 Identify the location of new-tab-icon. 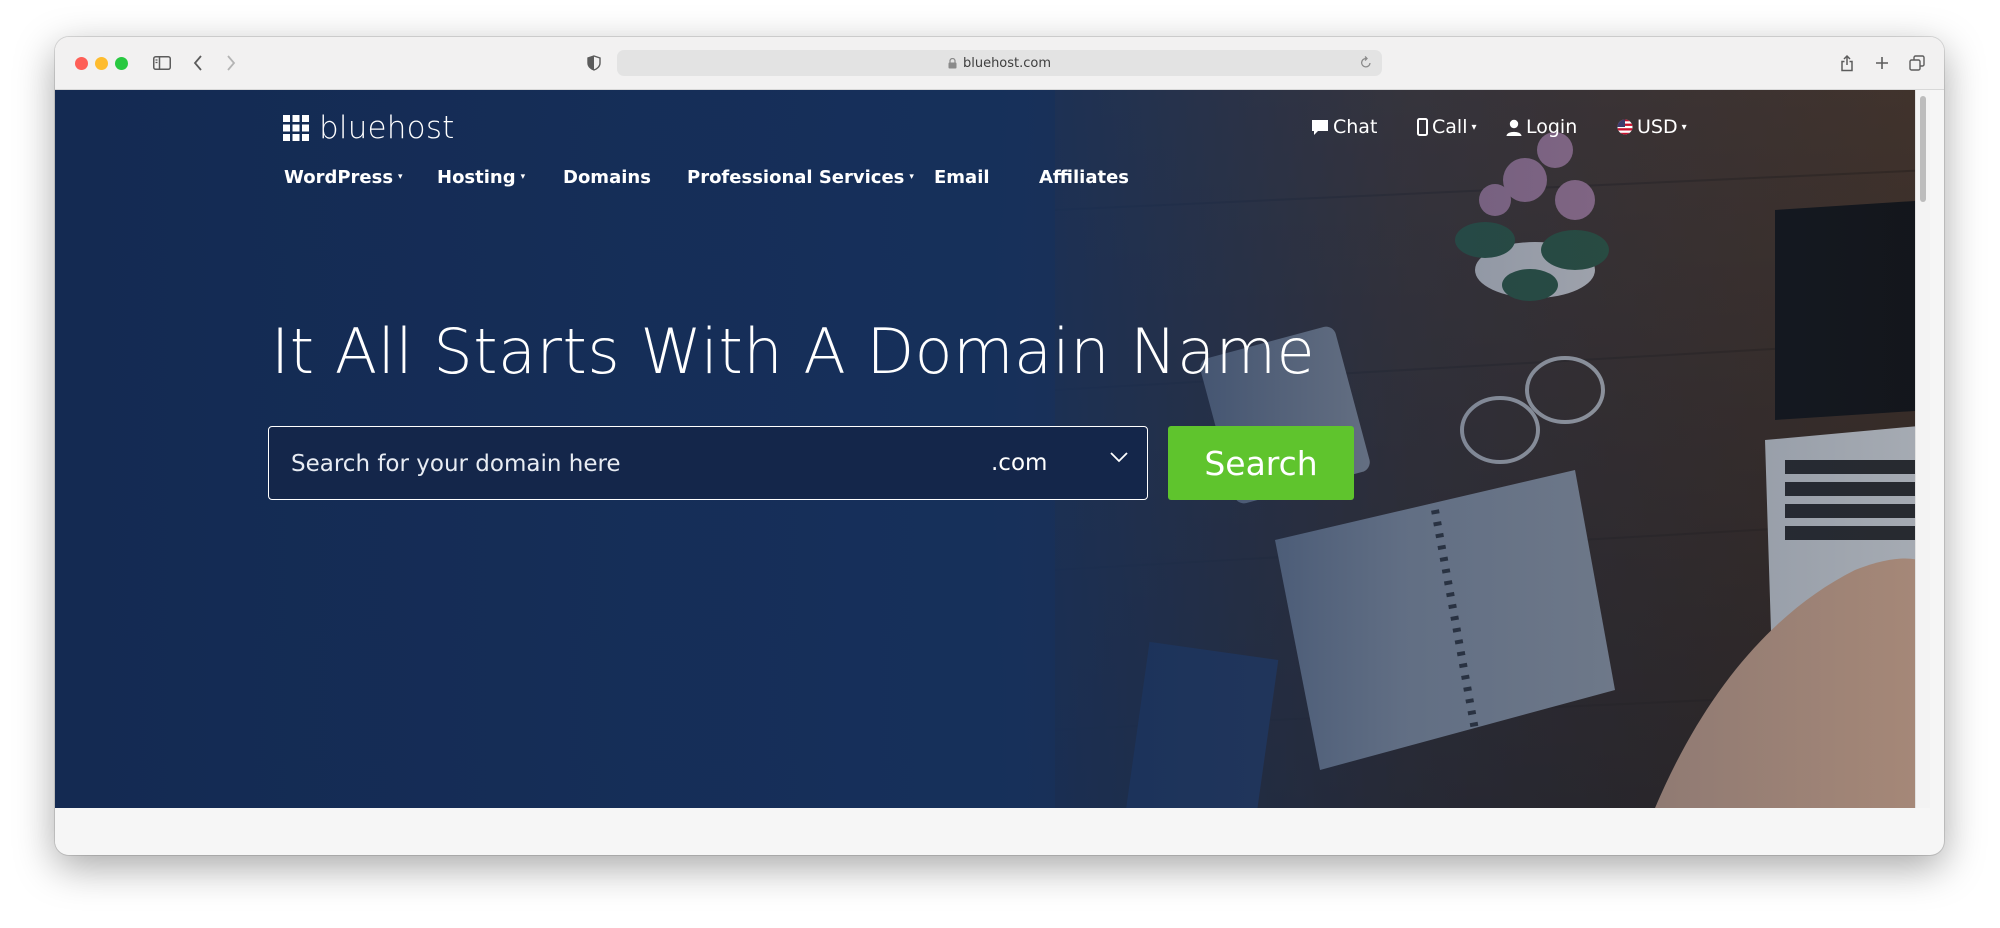
(1882, 63).